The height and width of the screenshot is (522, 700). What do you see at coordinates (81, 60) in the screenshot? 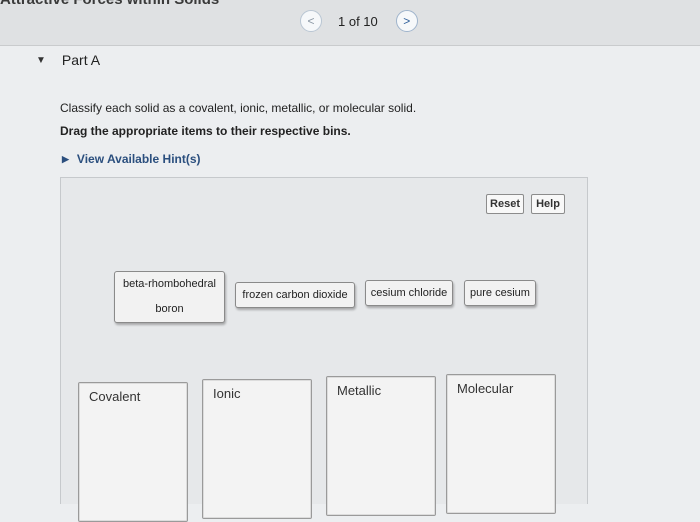
I see `part-label: Part A` at bounding box center [81, 60].